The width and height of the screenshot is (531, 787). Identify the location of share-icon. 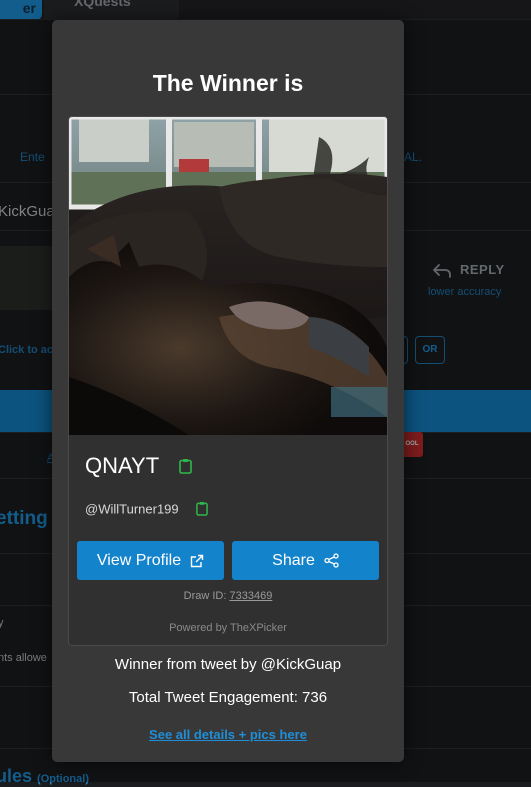
(331, 560).